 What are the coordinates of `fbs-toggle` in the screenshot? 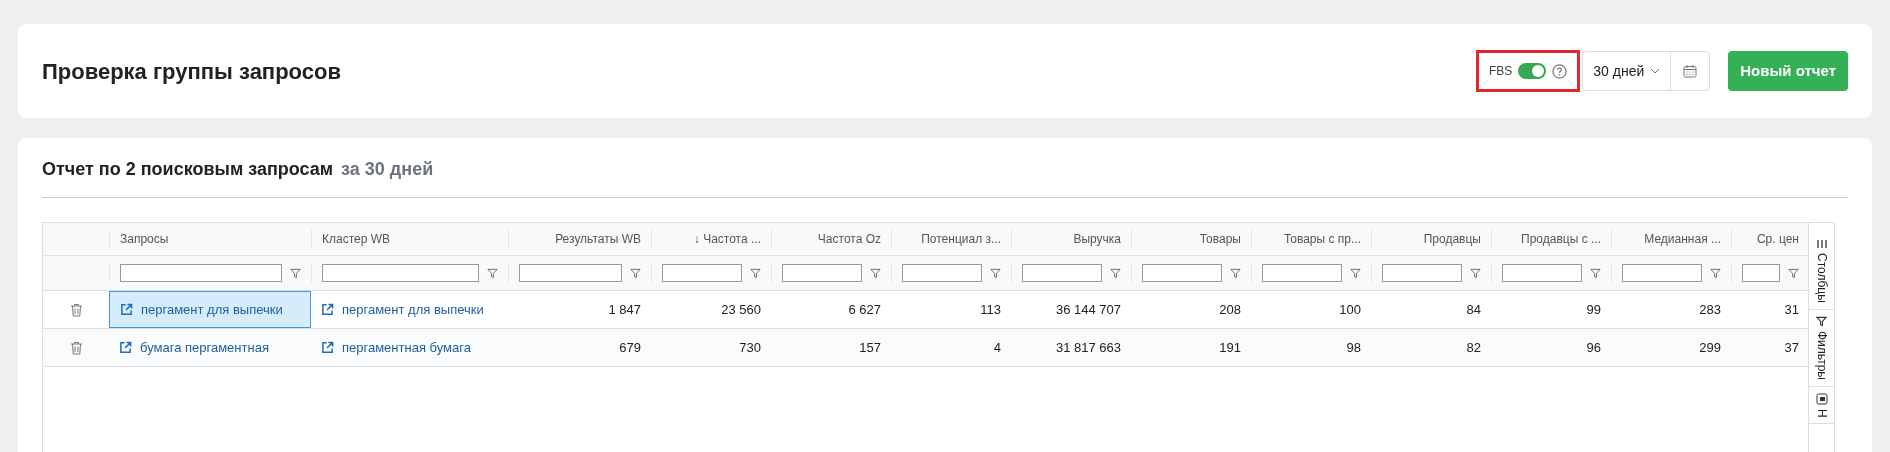 It's located at (1532, 71).